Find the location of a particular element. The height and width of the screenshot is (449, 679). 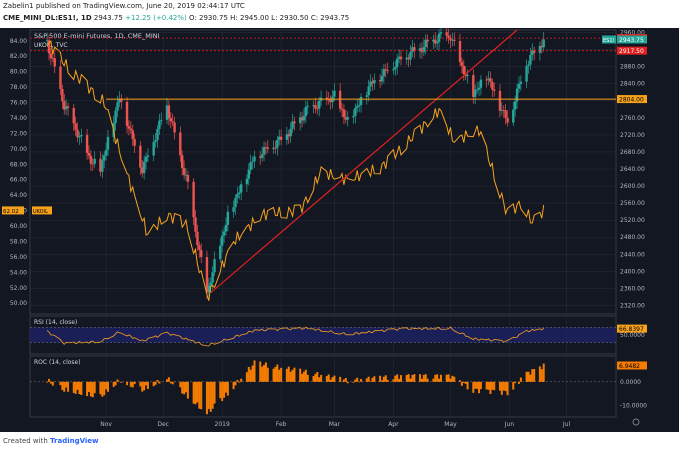

right-tick-label: 2480.00 is located at coordinates (632, 237).